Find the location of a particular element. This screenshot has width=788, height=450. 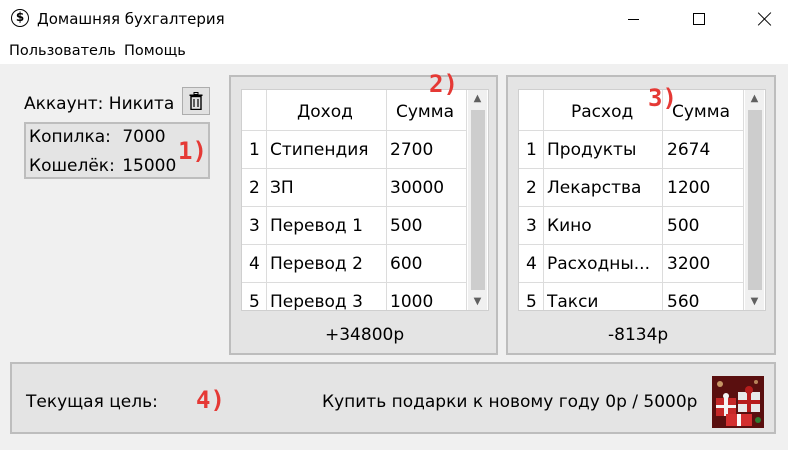

expense-row-number: 4 is located at coordinates (531, 264).